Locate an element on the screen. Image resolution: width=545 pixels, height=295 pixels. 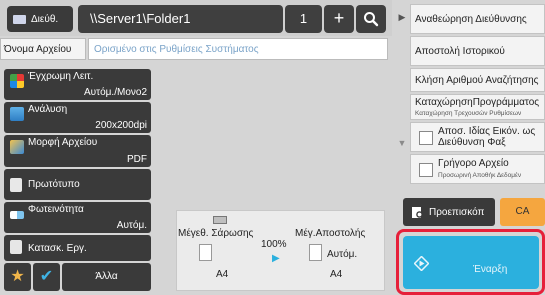
original-label: Πρωτότυπο is located at coordinates (54, 184).